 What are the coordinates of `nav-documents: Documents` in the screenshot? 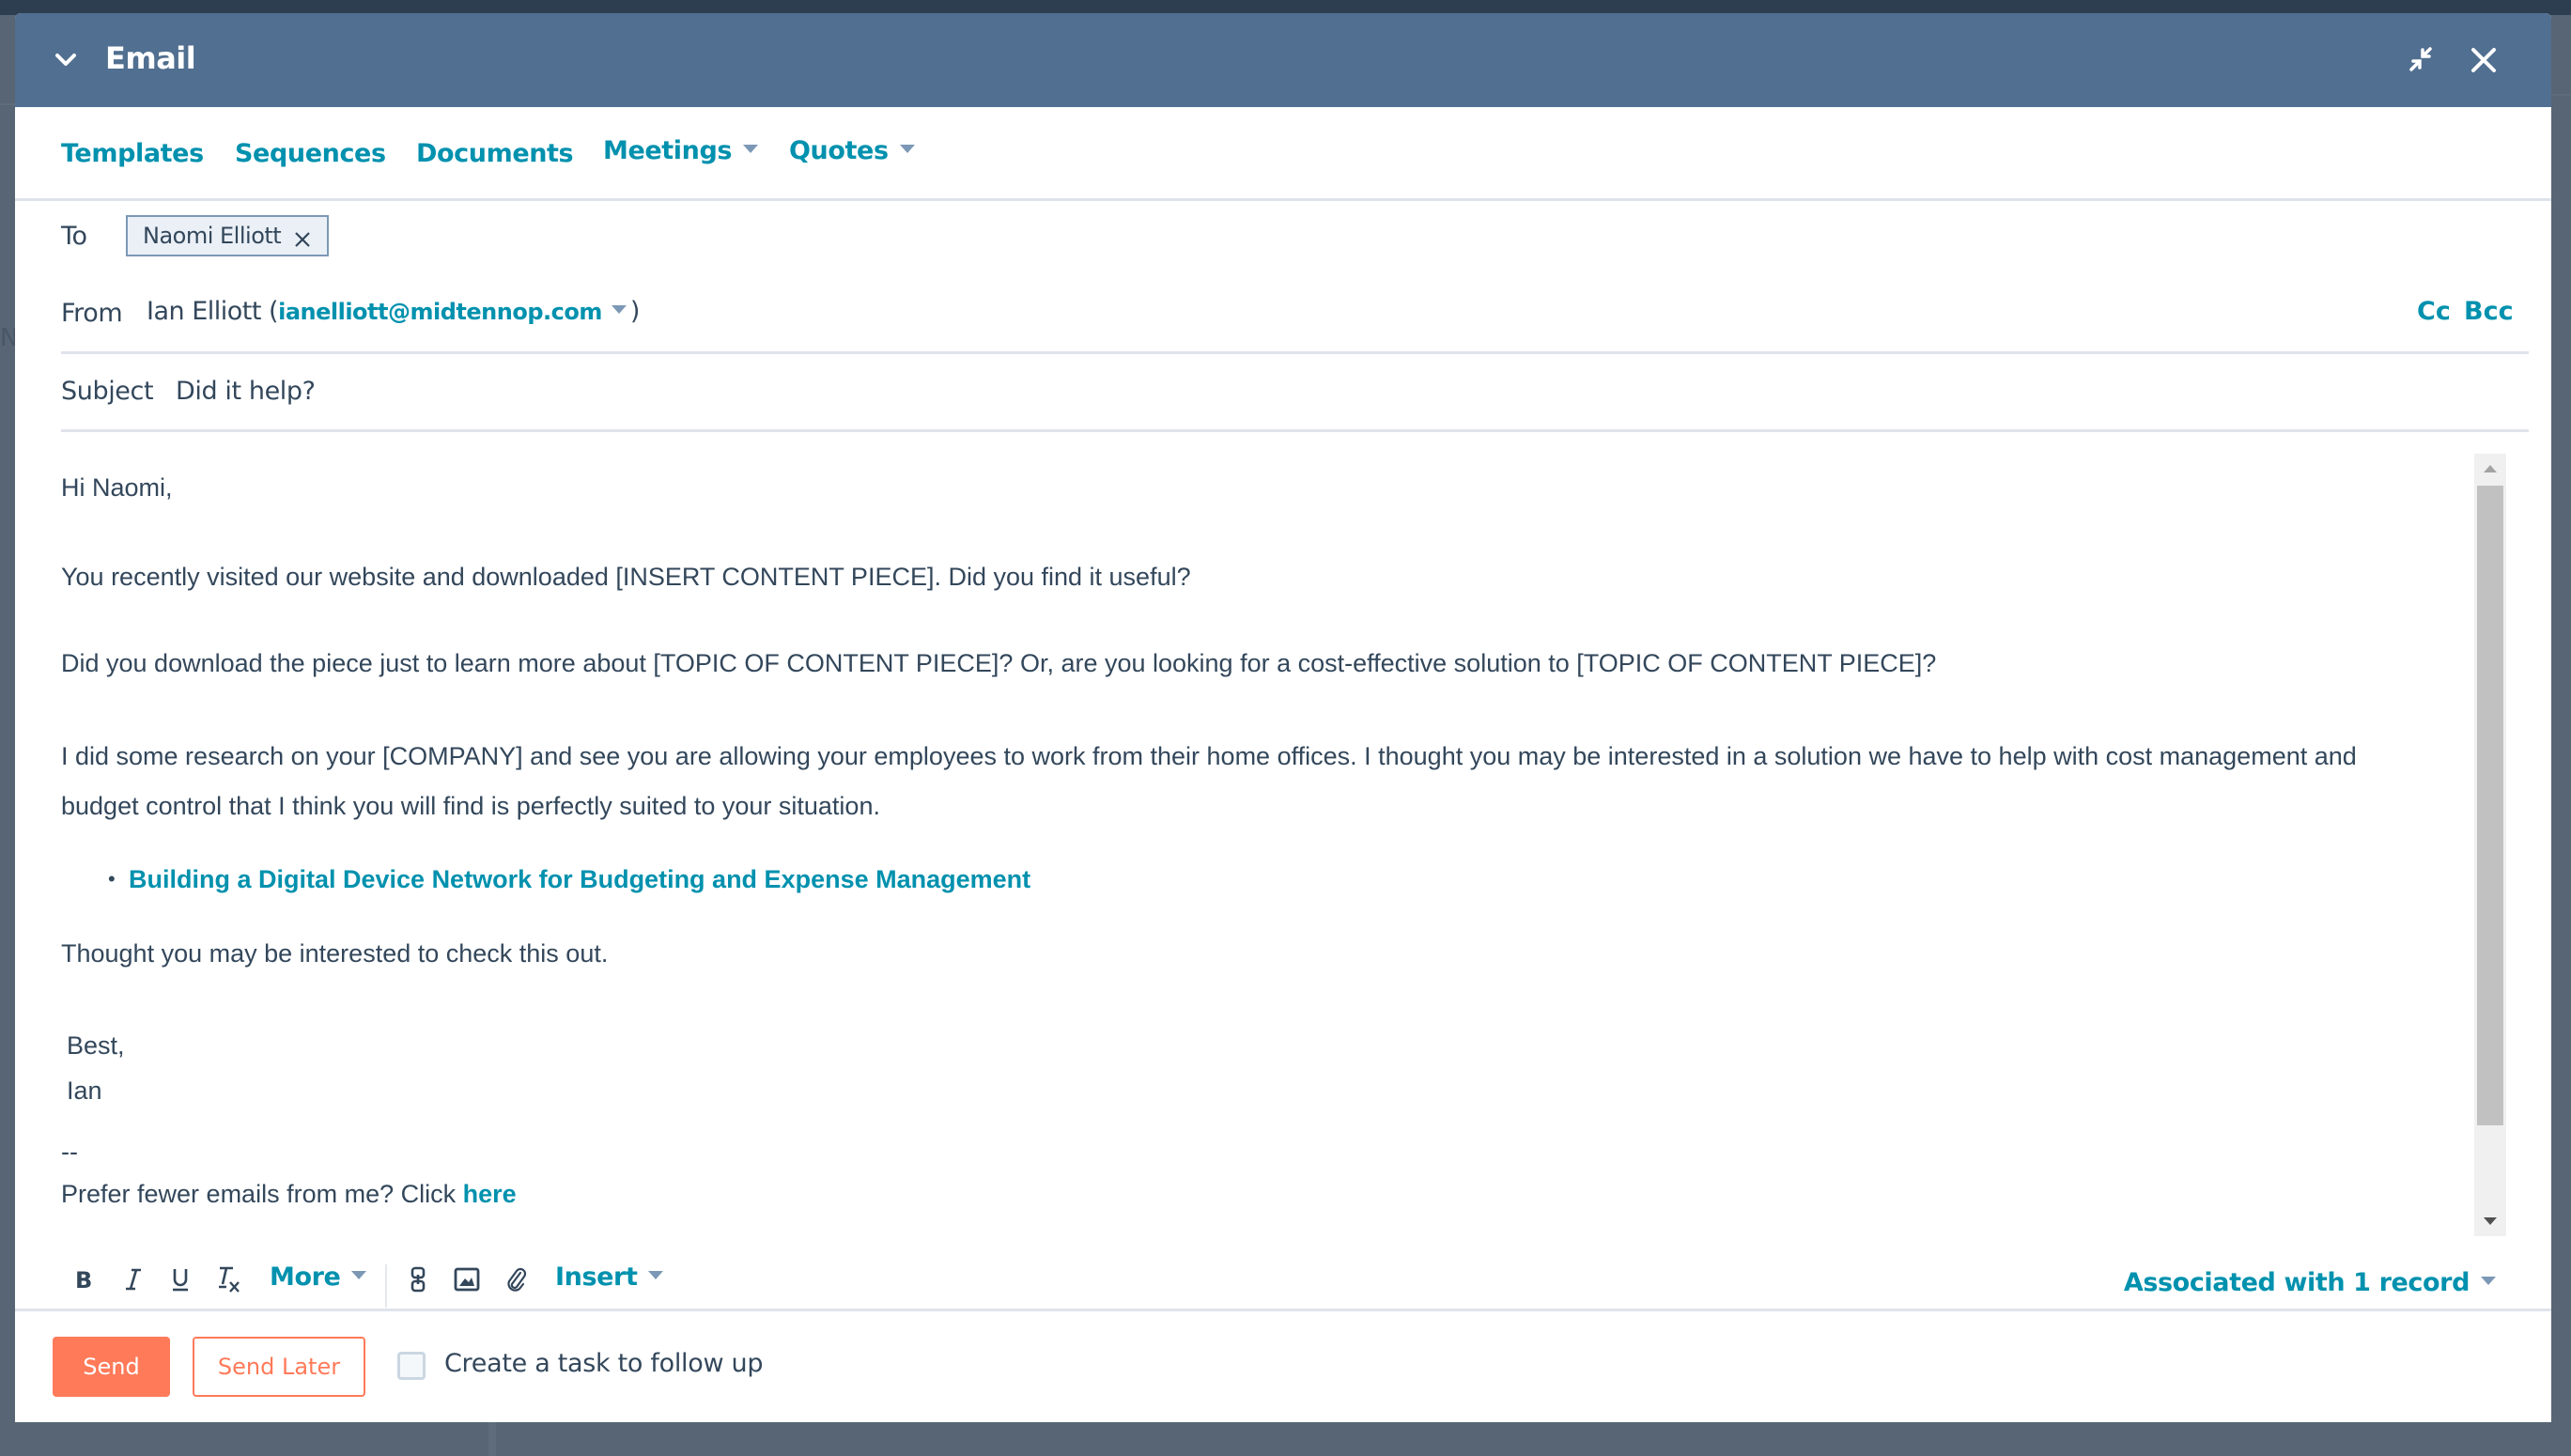 It's located at (495, 153).